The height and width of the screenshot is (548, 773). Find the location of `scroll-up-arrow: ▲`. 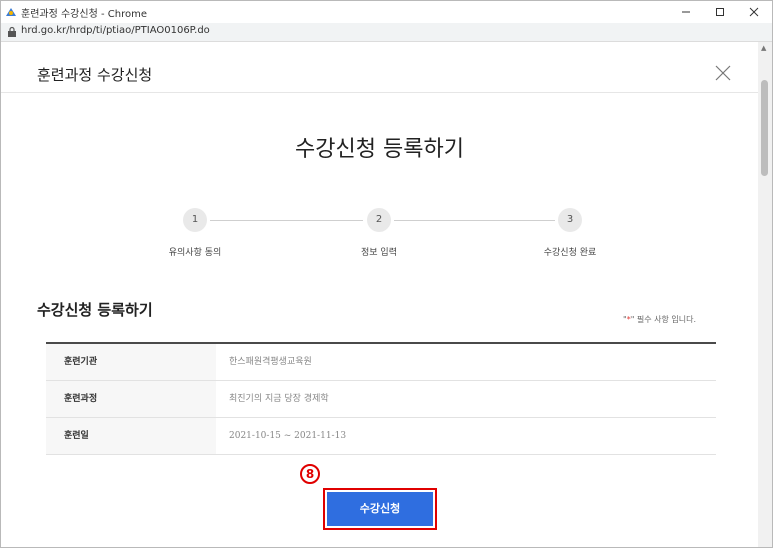

scroll-up-arrow: ▲ is located at coordinates (763, 48).